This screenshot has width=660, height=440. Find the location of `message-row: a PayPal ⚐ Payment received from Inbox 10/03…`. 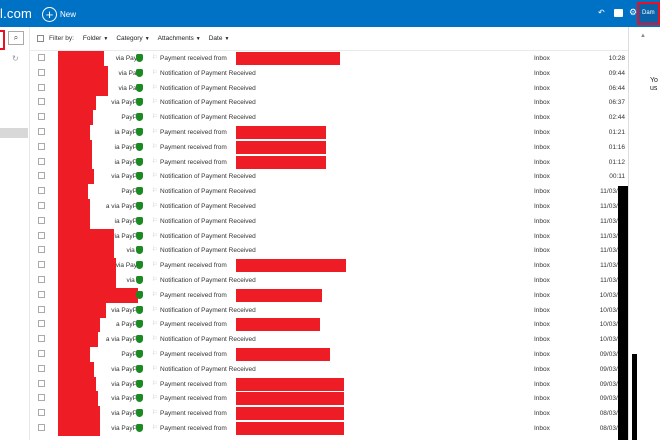

message-row: a PayPal ⚐ Payment received from Inbox 10/03… is located at coordinates (329, 325).